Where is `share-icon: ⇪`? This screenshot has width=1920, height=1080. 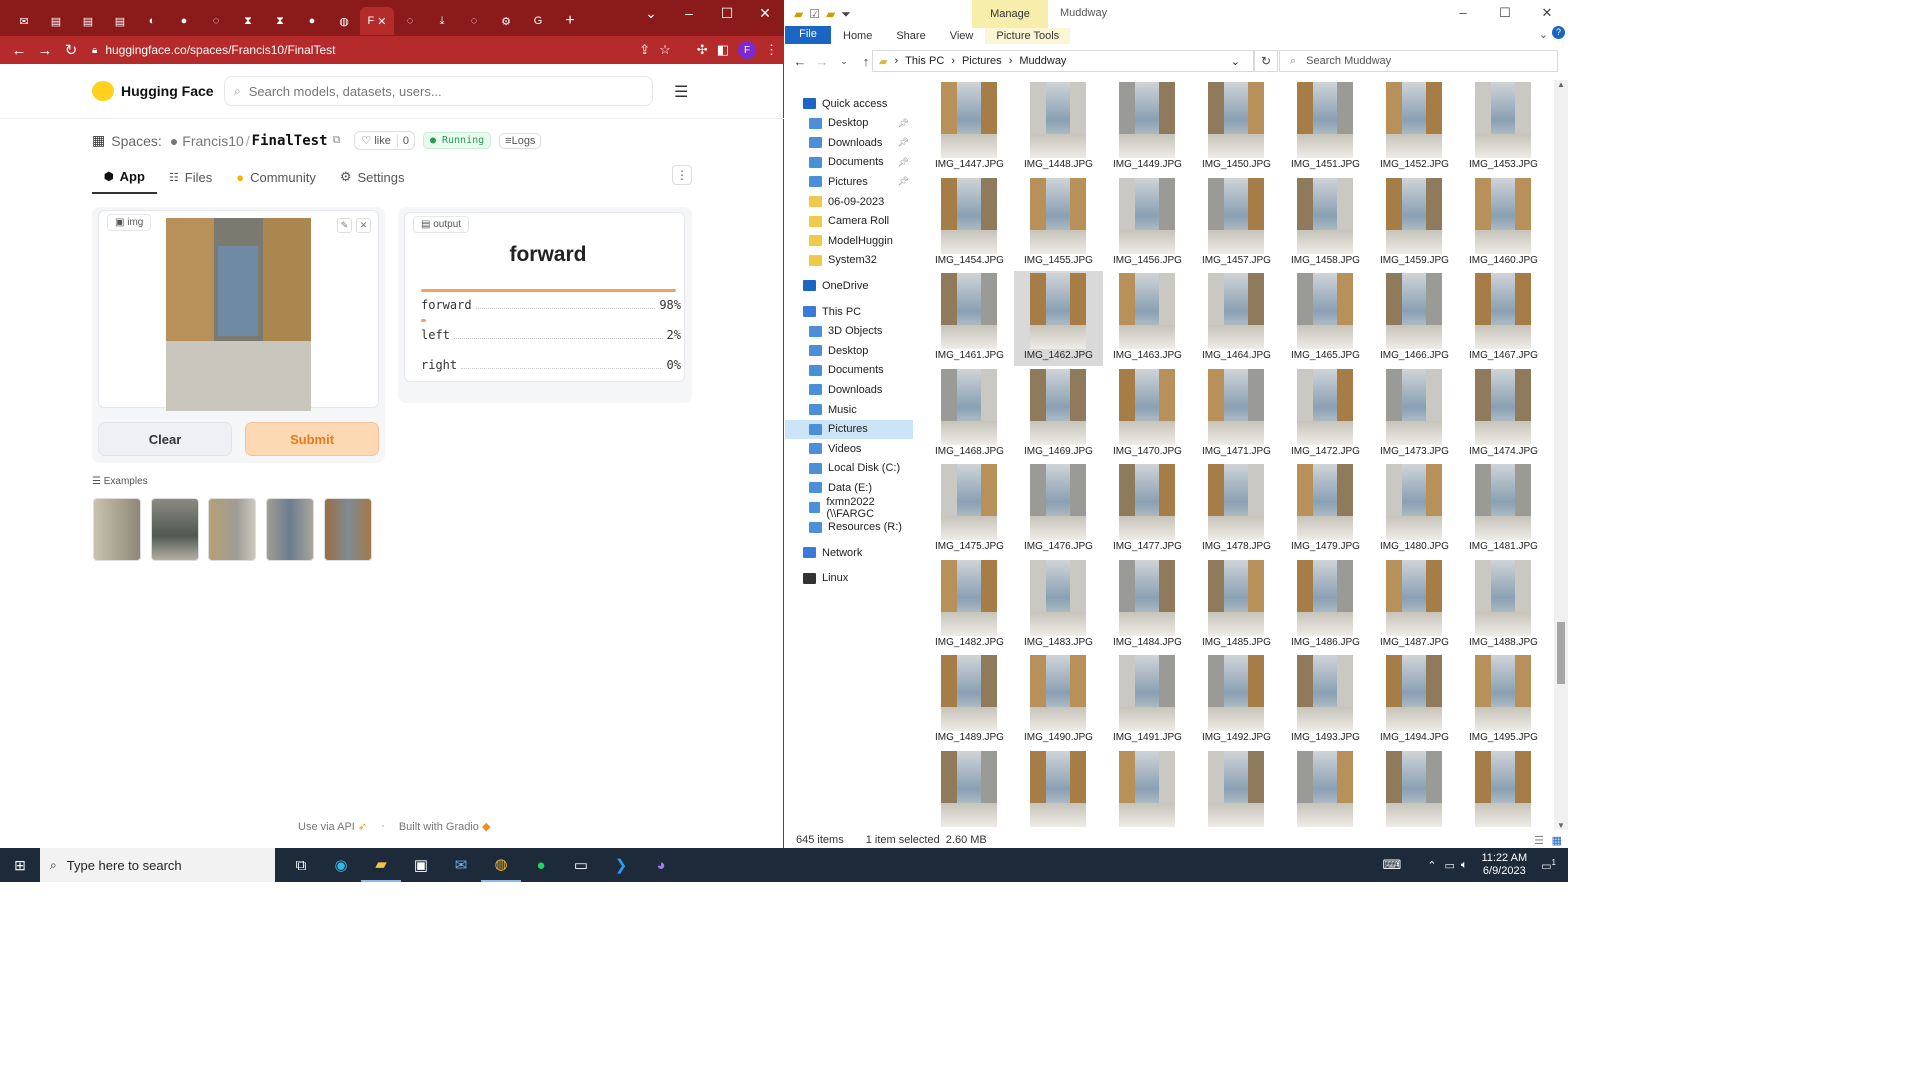
share-icon: ⇪ is located at coordinates (644, 50).